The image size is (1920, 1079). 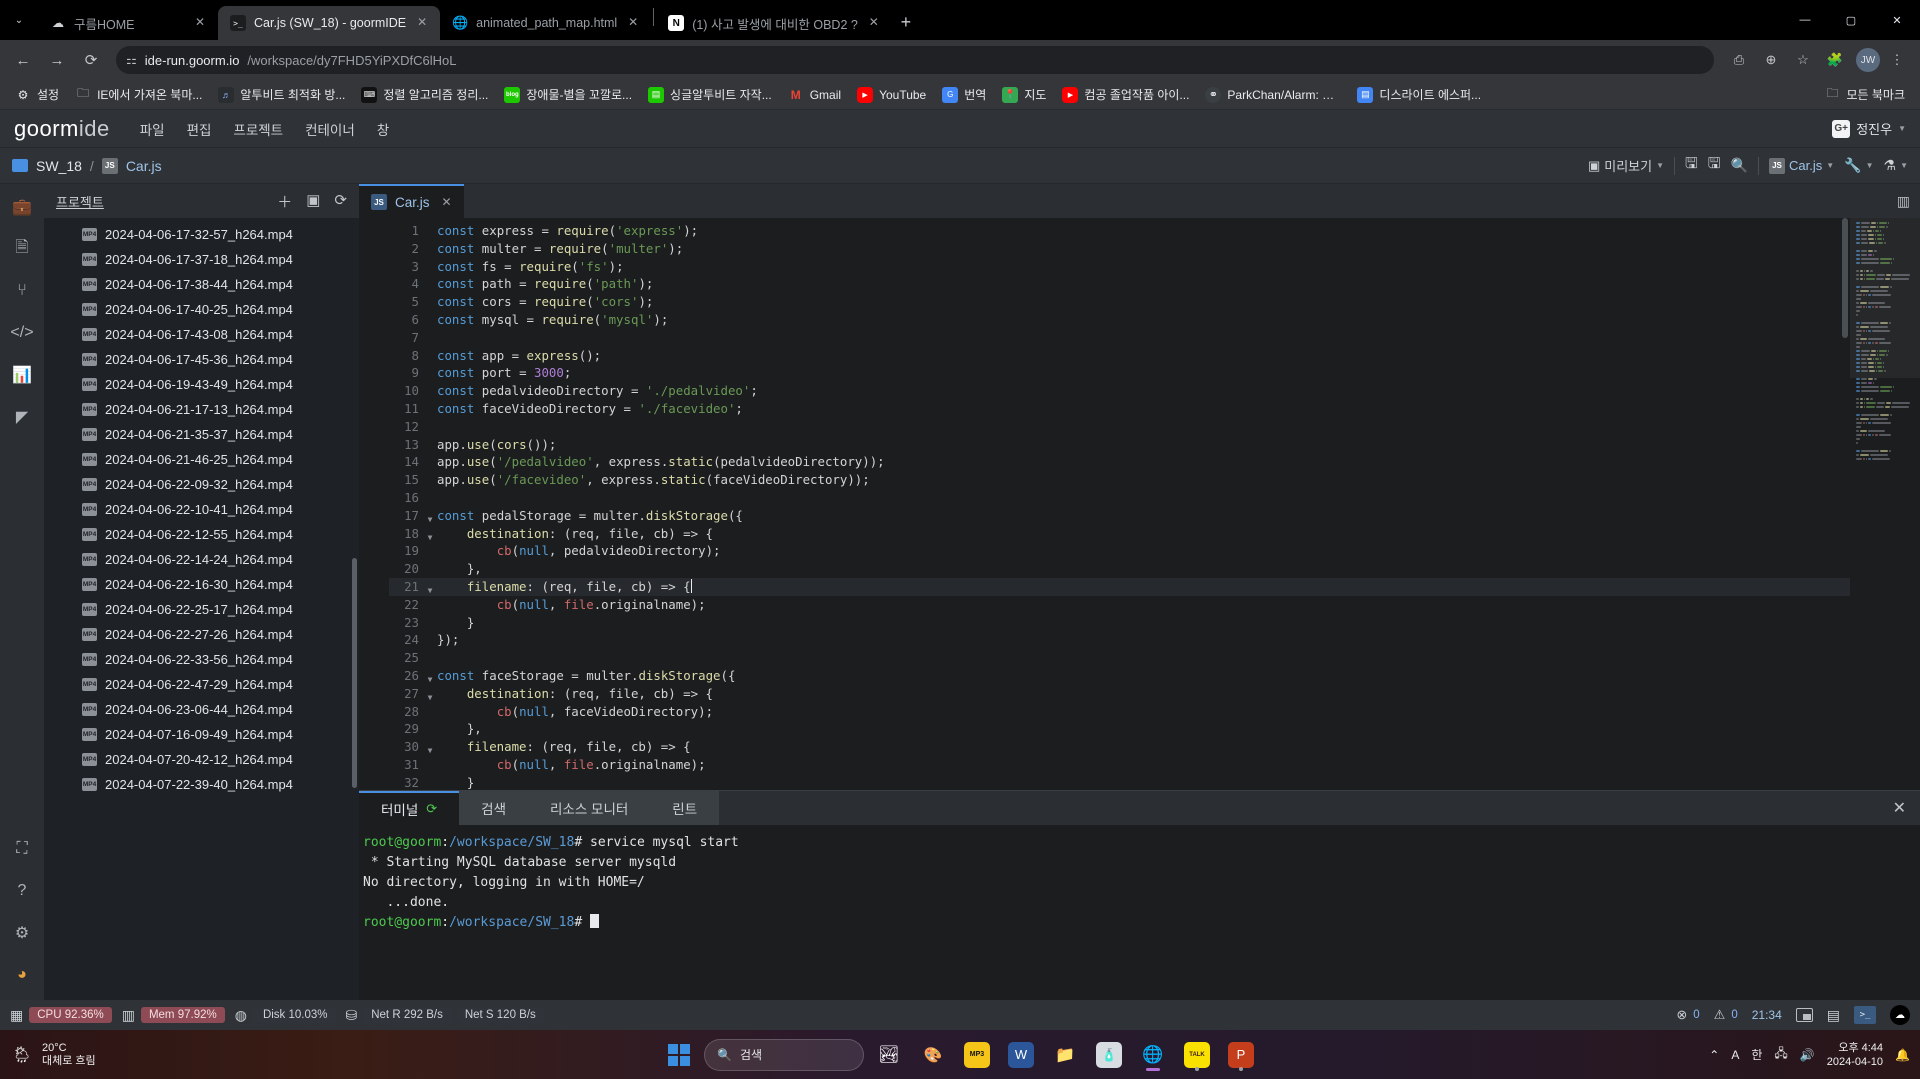 What do you see at coordinates (1869, 128) in the screenshot?
I see `user-menu: G+ 정진우 ▼` at bounding box center [1869, 128].